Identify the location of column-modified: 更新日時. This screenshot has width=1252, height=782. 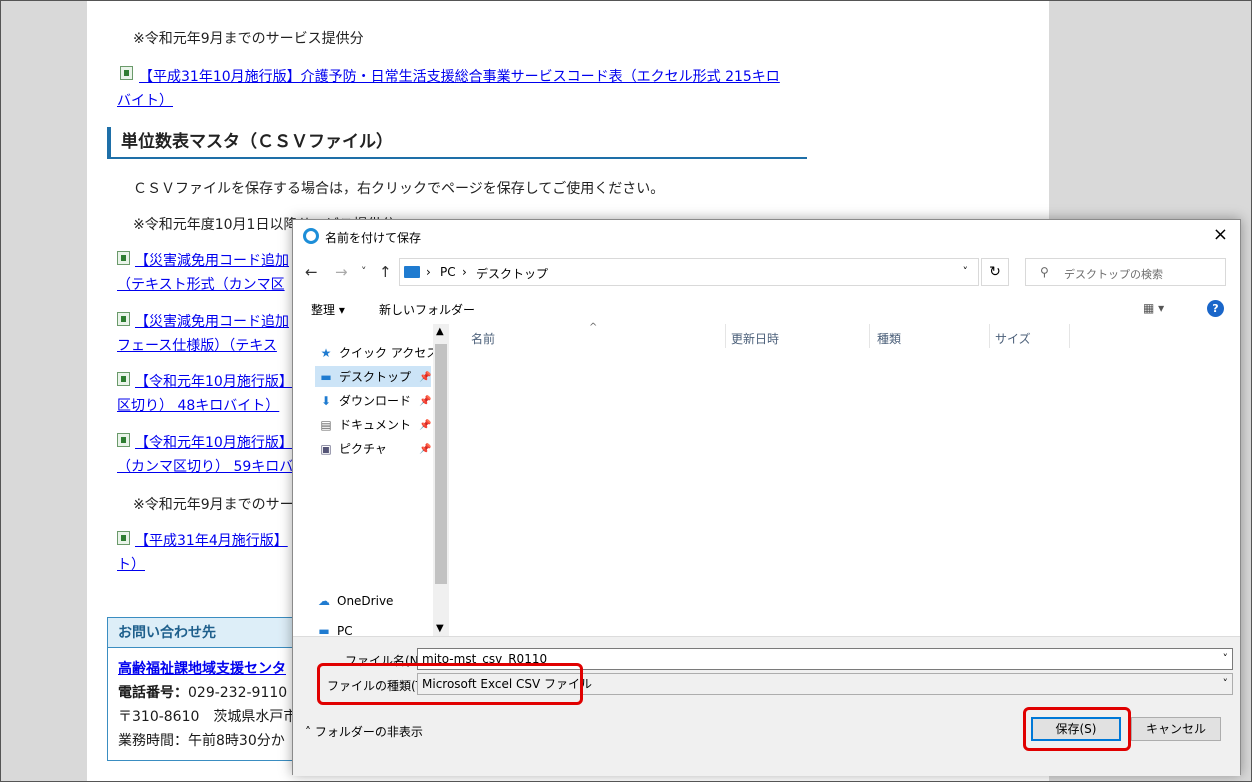
(755, 338).